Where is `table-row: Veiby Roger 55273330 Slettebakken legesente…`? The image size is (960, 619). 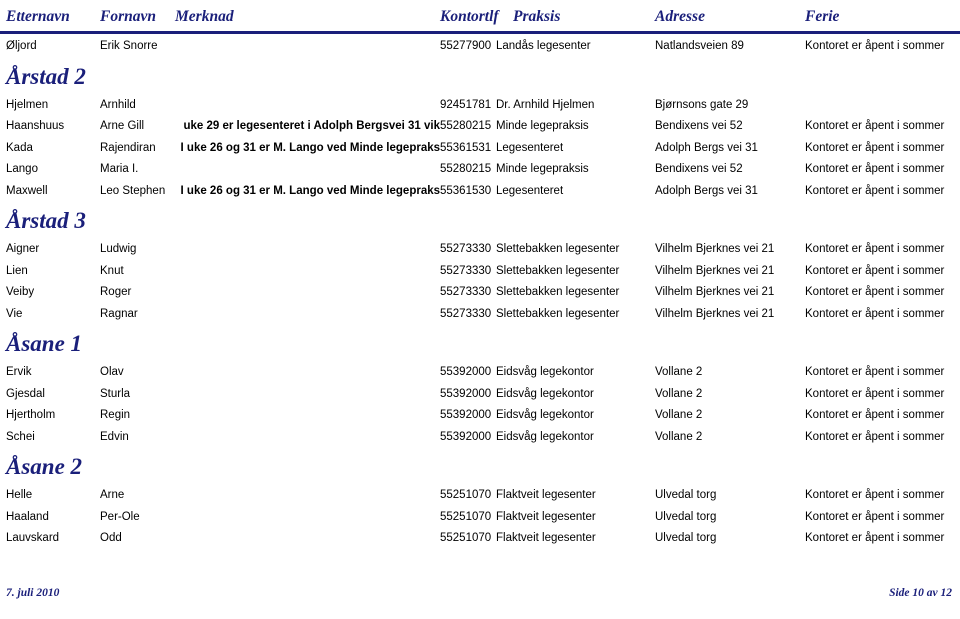 table-row: Veiby Roger 55273330 Slettebakken legesente… is located at coordinates (480, 293).